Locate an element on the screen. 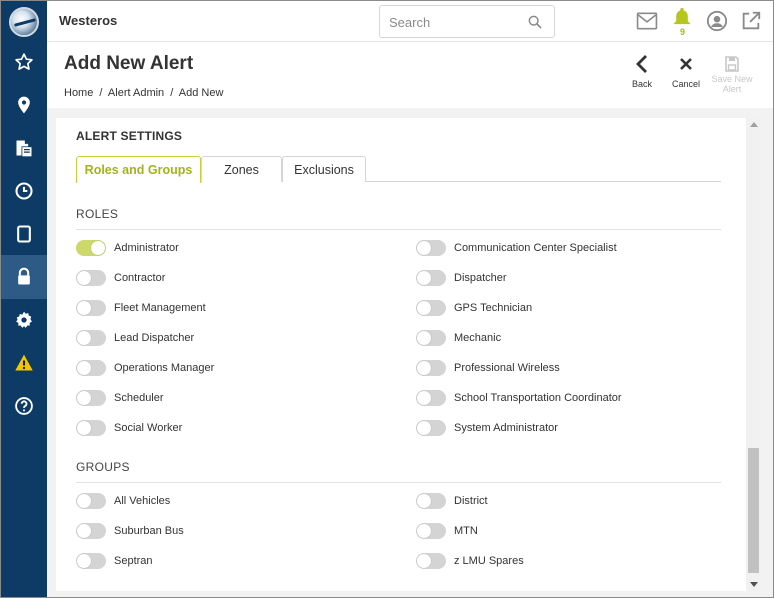 The image size is (774, 598). role-toggle-row: z LMU Spares is located at coordinates (470, 561).